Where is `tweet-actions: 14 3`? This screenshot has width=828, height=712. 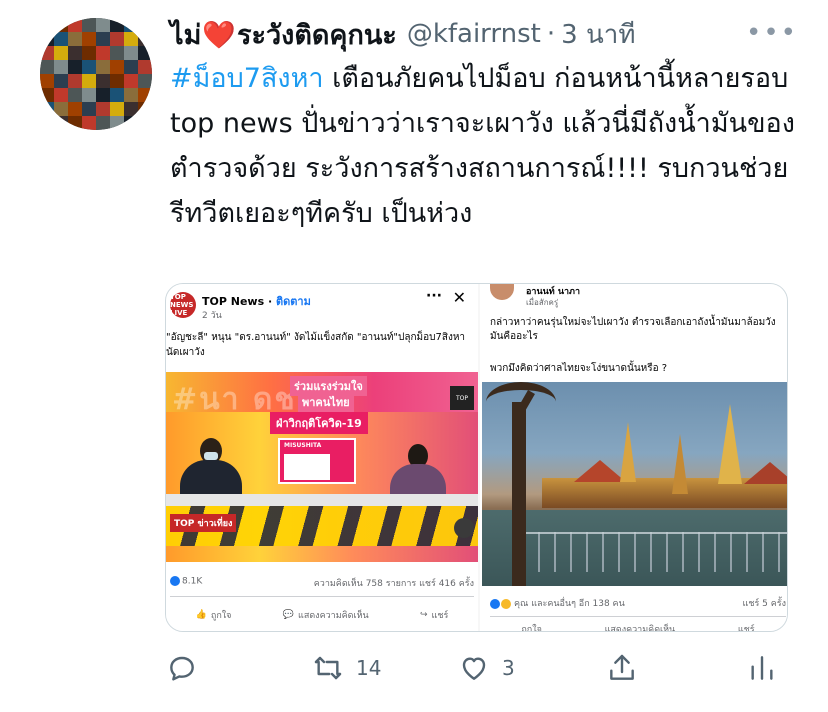
tweet-actions: 14 3 is located at coordinates (476, 668).